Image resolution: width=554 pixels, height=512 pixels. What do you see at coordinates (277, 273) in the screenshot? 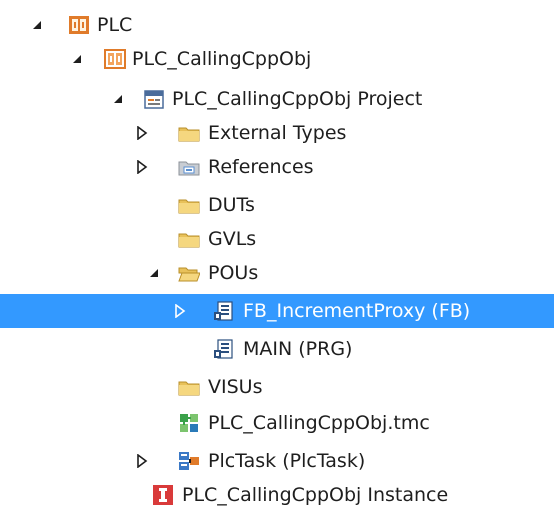
I see `tree-item-pous: POUs` at bounding box center [277, 273].